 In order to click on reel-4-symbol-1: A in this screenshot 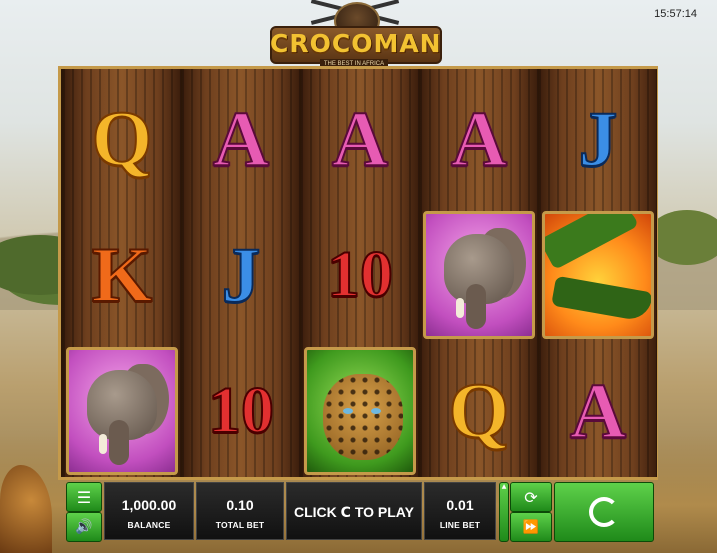, I will do `click(479, 139)`.